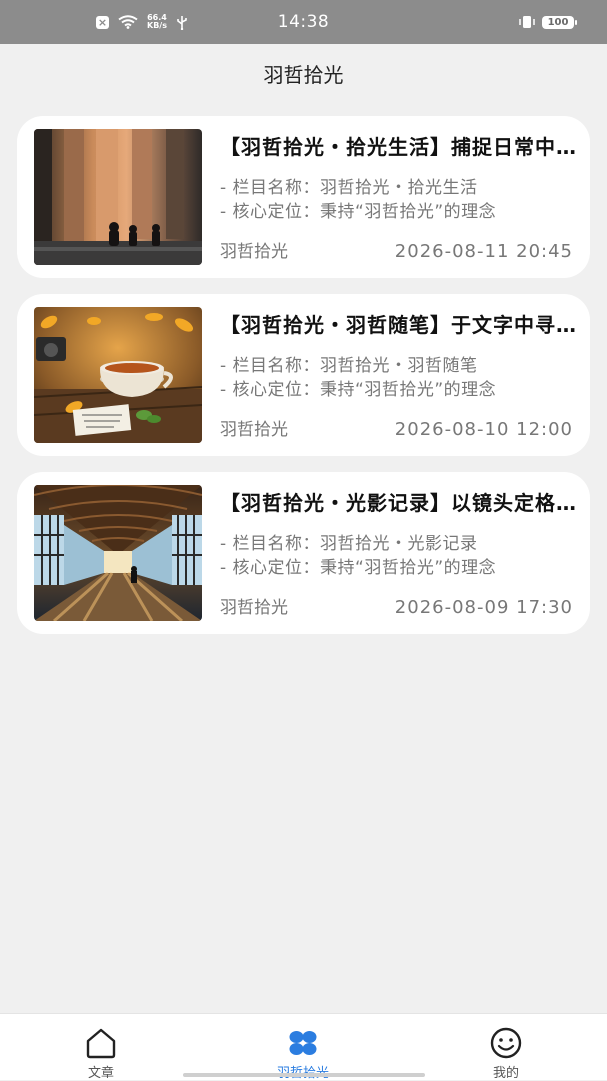  I want to click on status-time-wrap: 14:38, so click(303, 22).